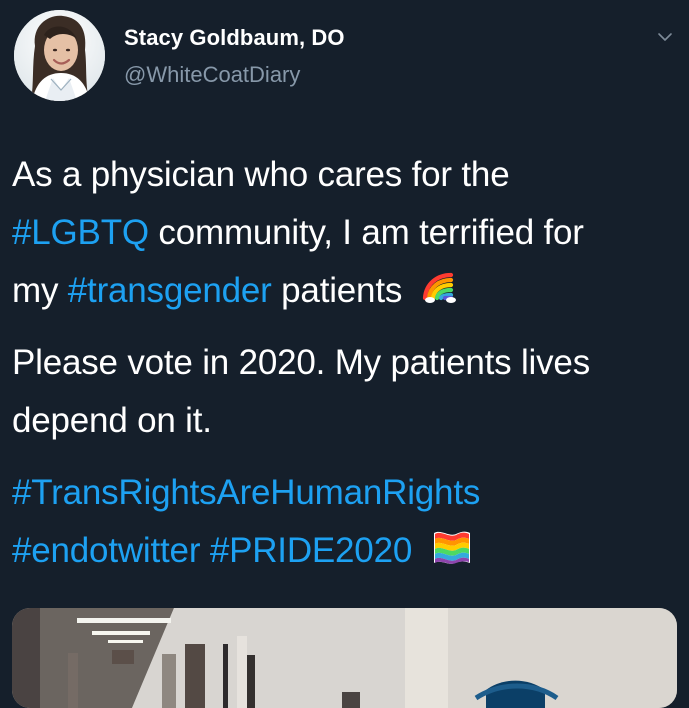  I want to click on tweet-line-4: Please vote in 2020. My patients lives, so click(337, 363).